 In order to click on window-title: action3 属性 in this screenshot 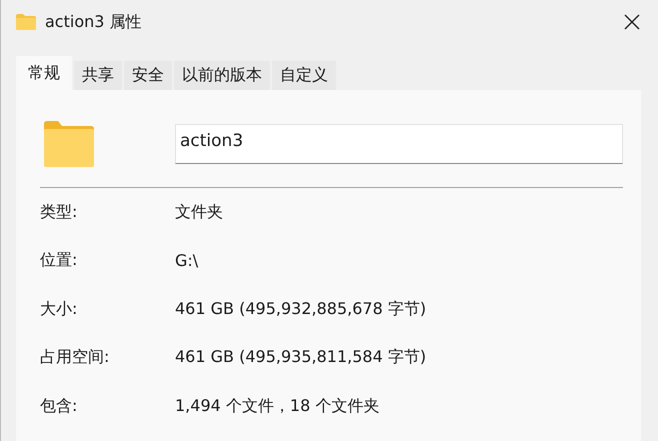, I will do `click(94, 22)`.